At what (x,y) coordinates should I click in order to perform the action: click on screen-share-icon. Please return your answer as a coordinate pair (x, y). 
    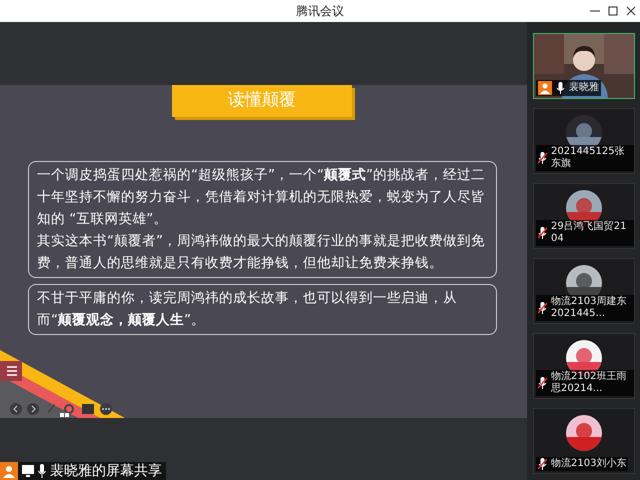
    Looking at the image, I should click on (28, 471).